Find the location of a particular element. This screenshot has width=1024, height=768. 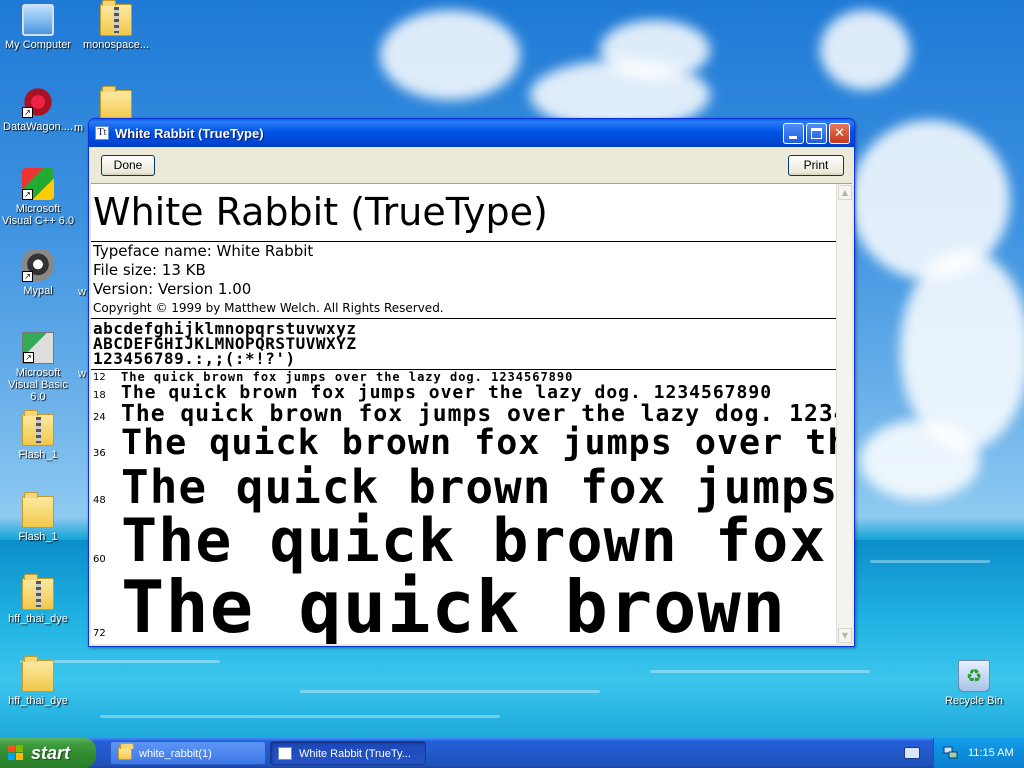

start-button: start is located at coordinates (48, 753).